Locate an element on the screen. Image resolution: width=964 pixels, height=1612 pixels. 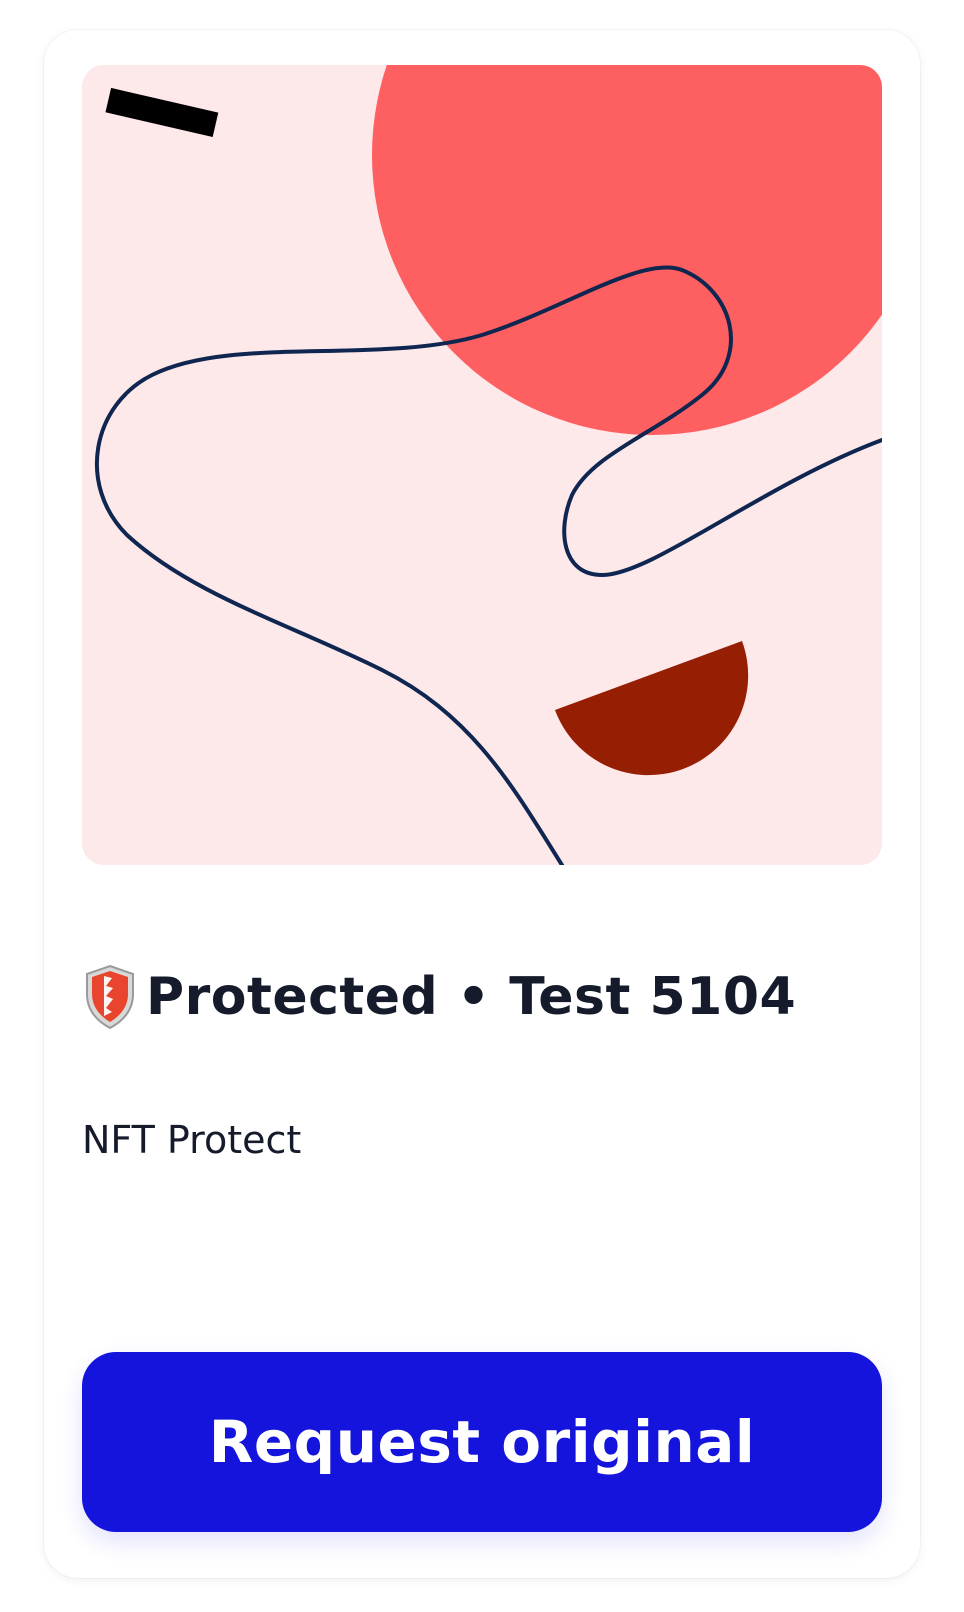
title-row: Protected • Test 5104 is located at coordinates (439, 997).